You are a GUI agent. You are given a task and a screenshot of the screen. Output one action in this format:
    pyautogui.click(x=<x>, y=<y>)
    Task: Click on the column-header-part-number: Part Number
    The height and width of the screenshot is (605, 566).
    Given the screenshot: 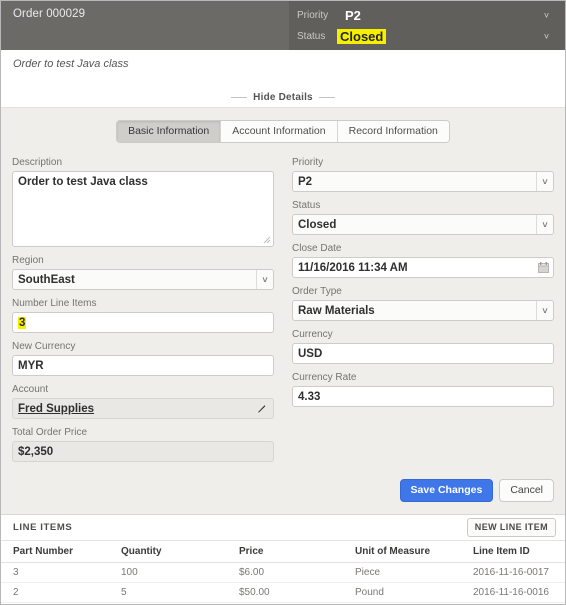 What is the action you would take?
    pyautogui.click(x=61, y=552)
    